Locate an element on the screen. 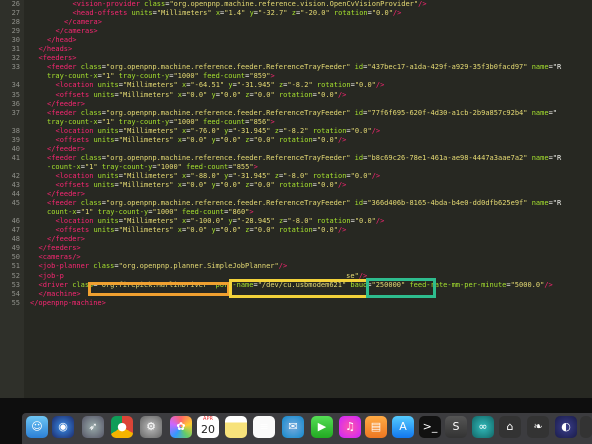  code-token: <job-p is located at coordinates (51, 275).